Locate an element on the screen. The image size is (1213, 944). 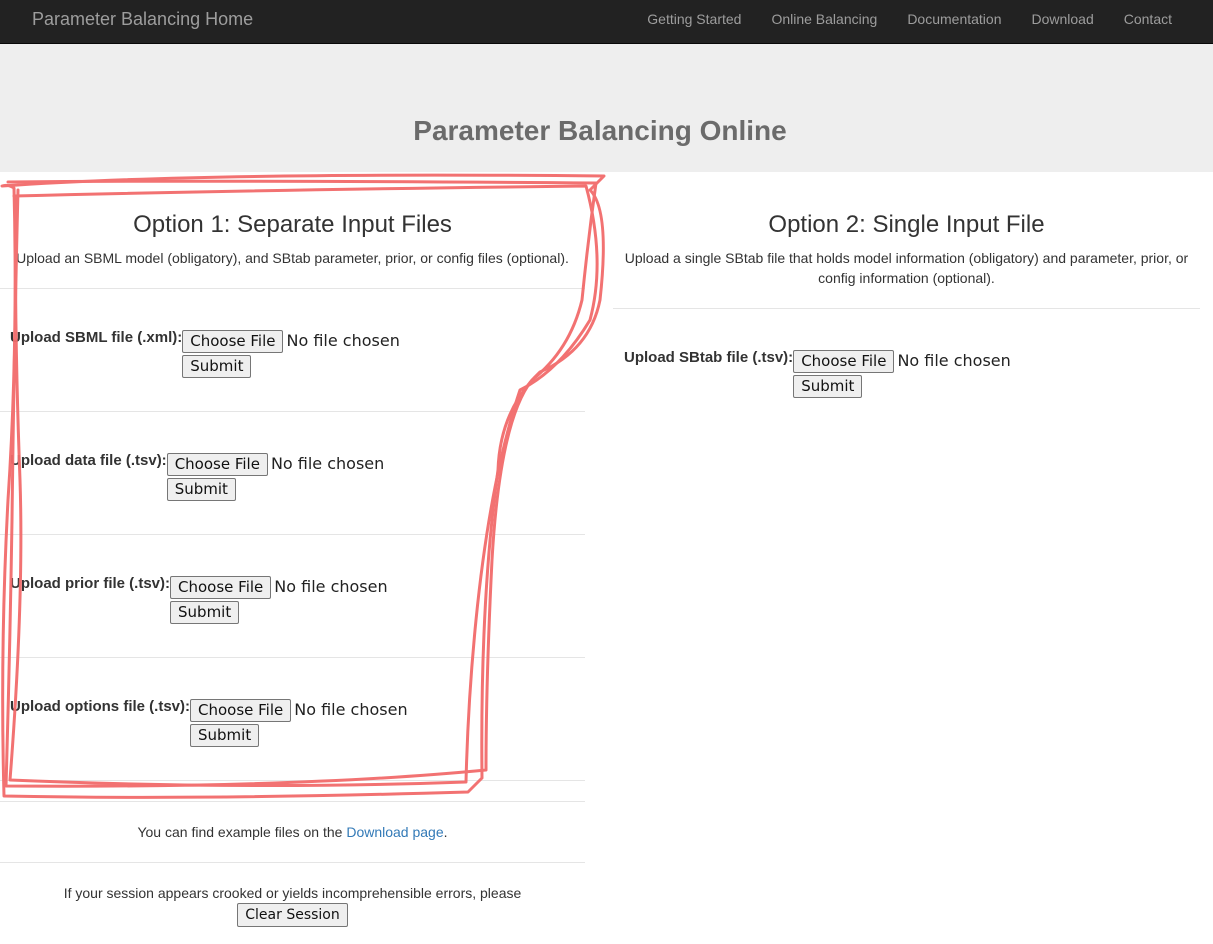
sbml-file-status: No file chosen is located at coordinates (343, 340).